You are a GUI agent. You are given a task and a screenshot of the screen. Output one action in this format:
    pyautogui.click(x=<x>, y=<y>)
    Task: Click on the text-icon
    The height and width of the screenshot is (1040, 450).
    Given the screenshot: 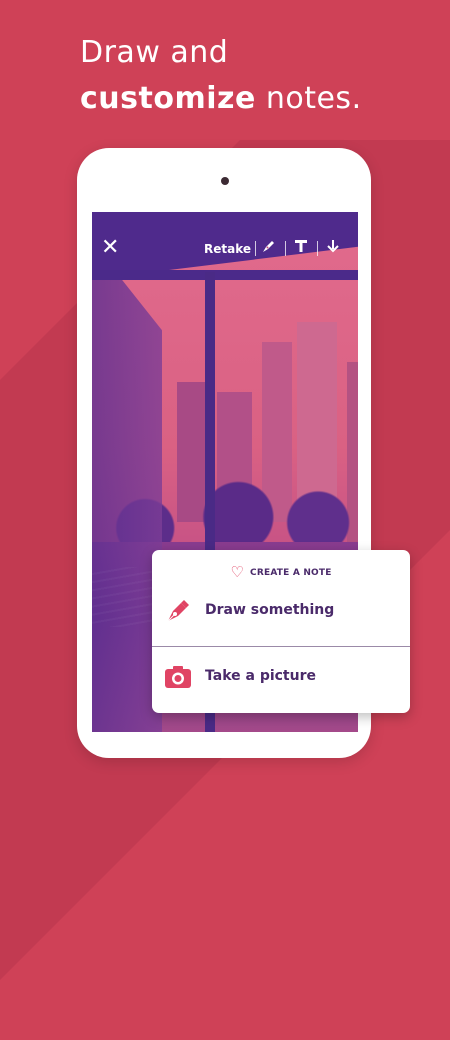 What is the action you would take?
    pyautogui.click(x=301, y=248)
    